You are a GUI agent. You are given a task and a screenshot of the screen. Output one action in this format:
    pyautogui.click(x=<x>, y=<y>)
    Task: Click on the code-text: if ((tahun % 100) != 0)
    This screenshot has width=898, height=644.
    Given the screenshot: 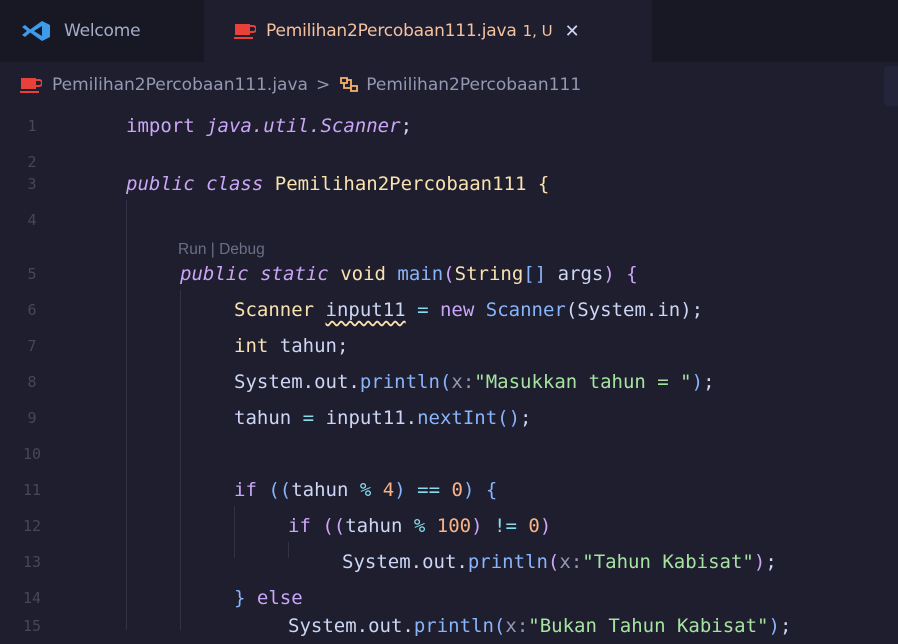 What is the action you would take?
    pyautogui.click(x=420, y=526)
    